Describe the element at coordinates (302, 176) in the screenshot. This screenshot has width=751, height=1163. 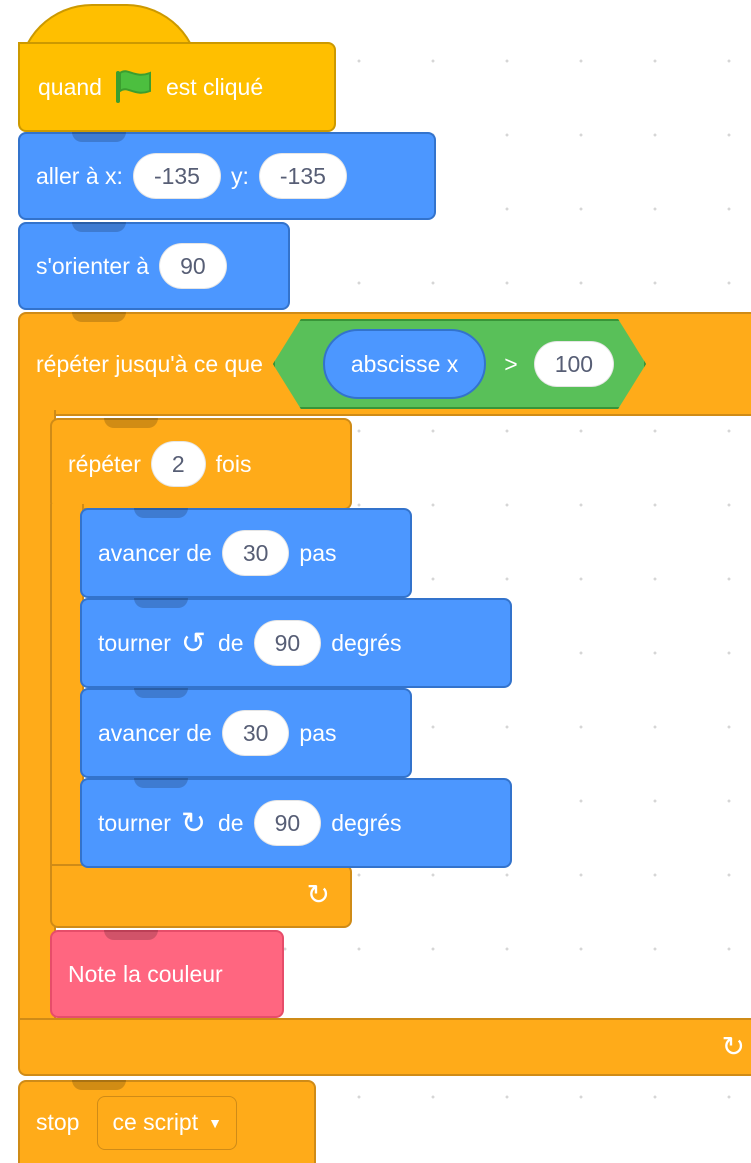
I see `y-input: -135` at that location.